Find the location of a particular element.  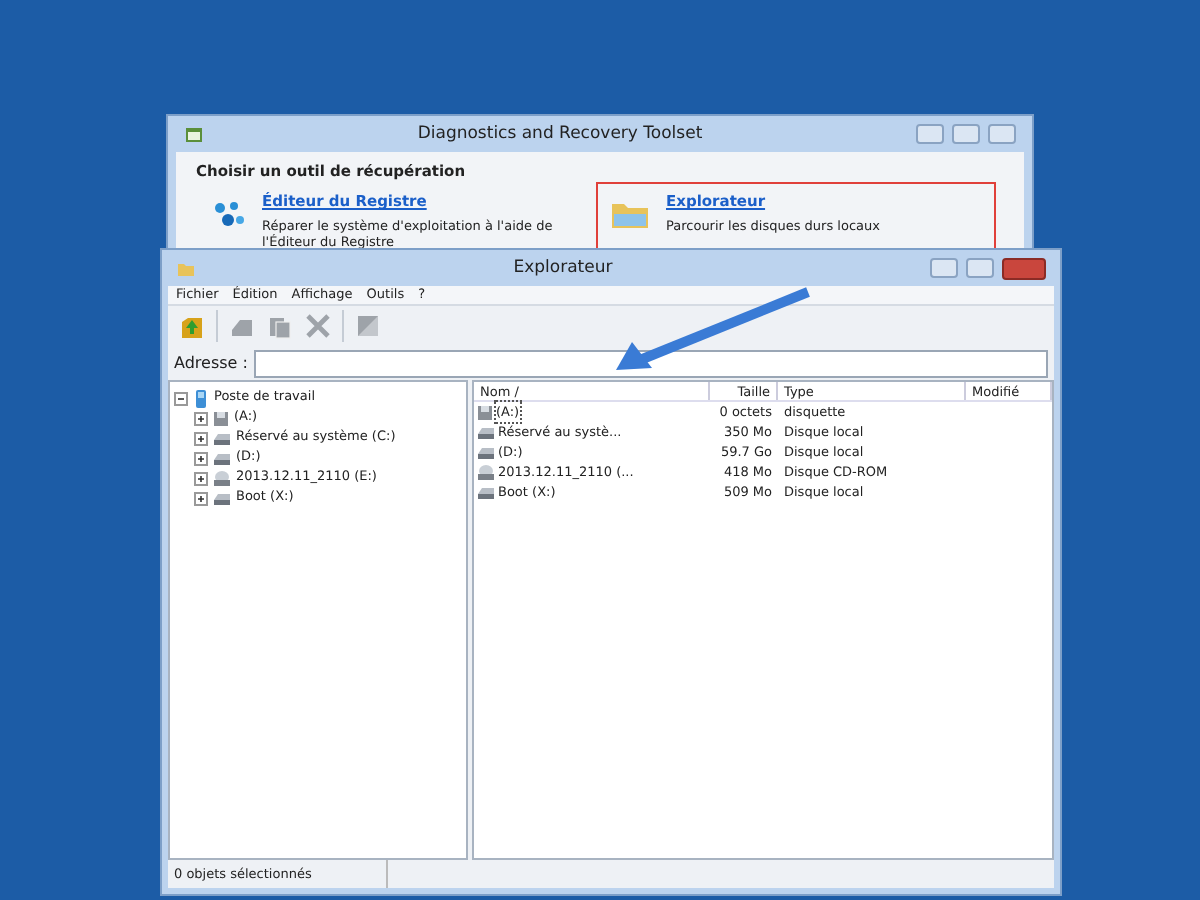

delete-icon is located at coordinates (318, 326).